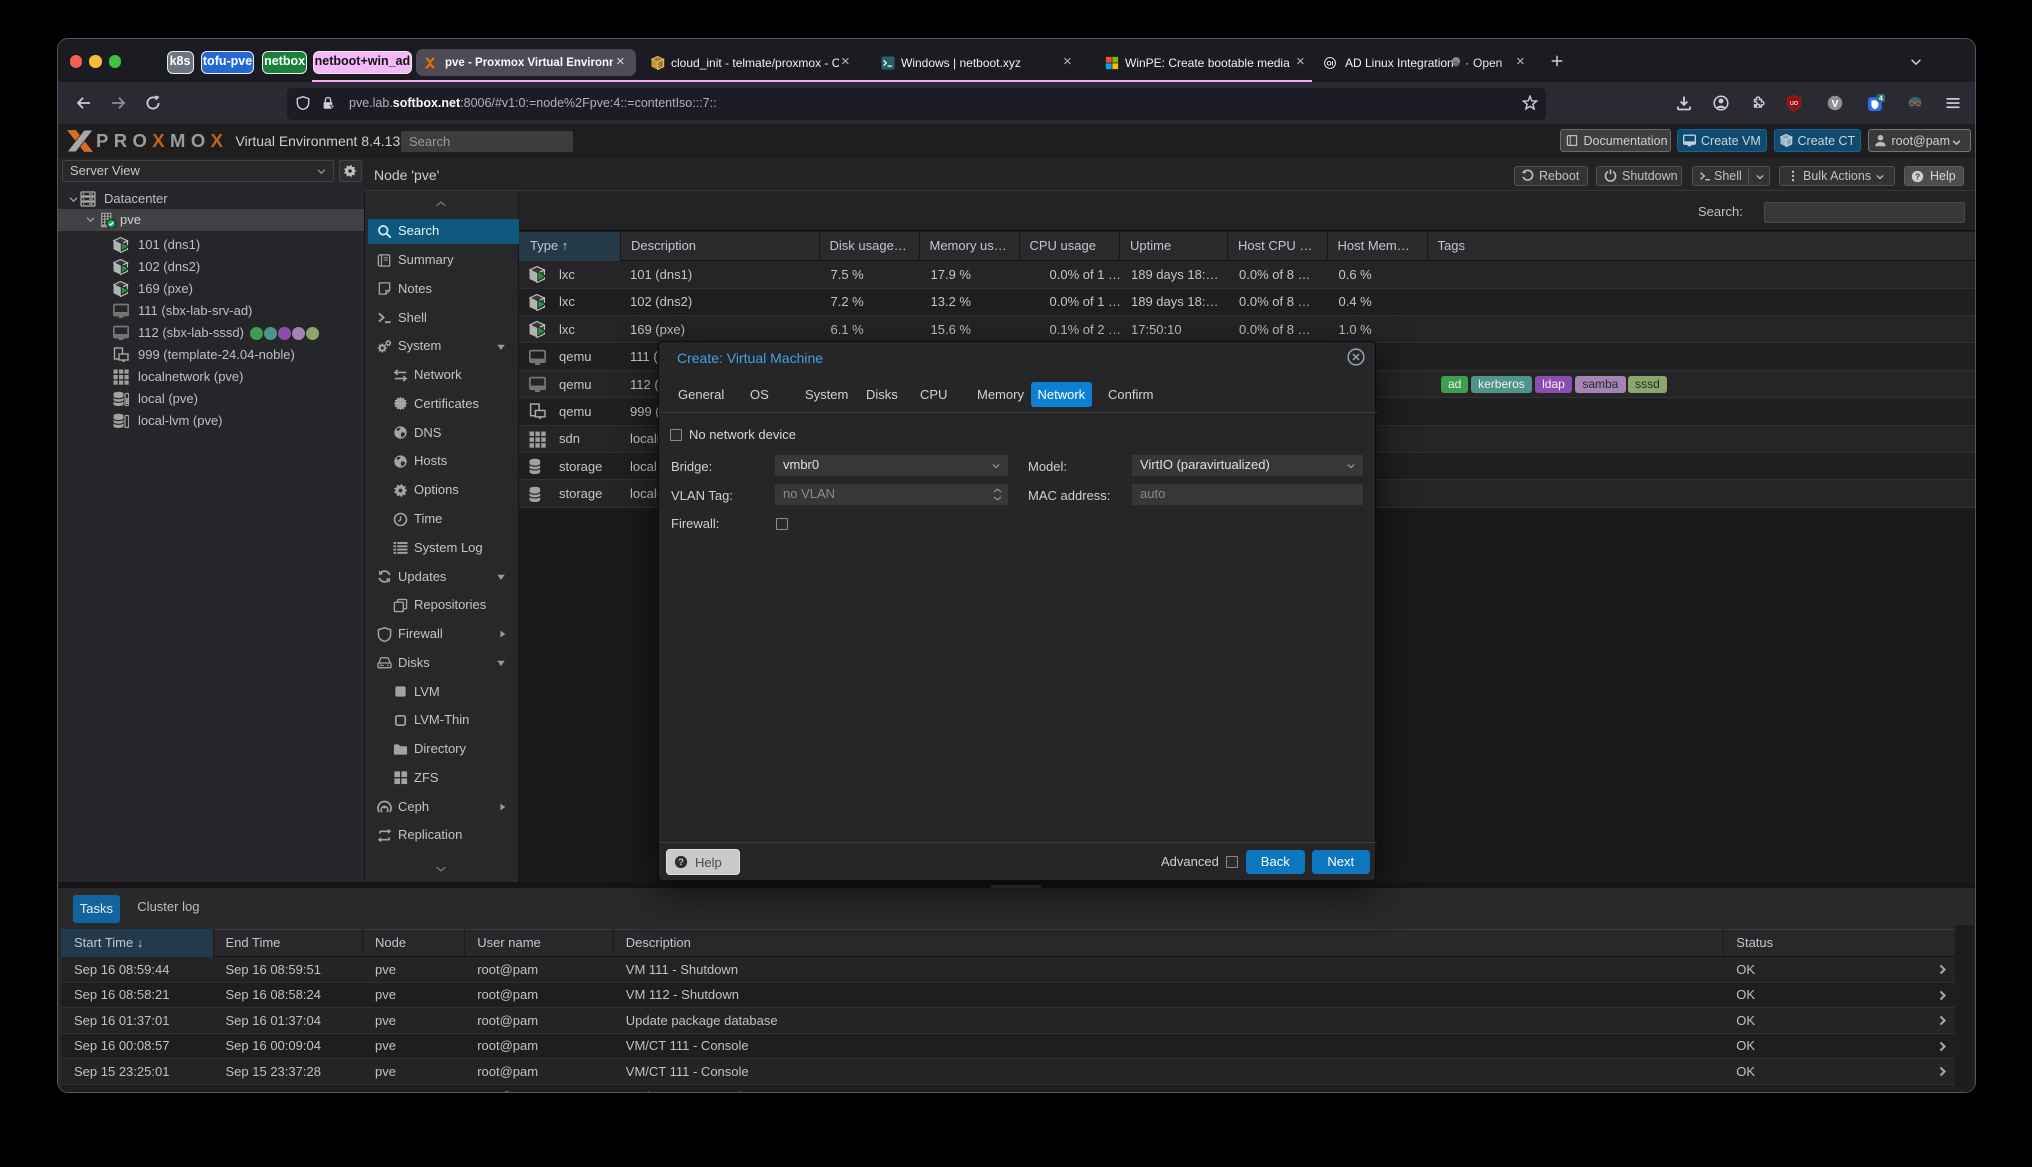 This screenshot has width=2032, height=1167. I want to click on svg-text: UO, so click(1794, 104).